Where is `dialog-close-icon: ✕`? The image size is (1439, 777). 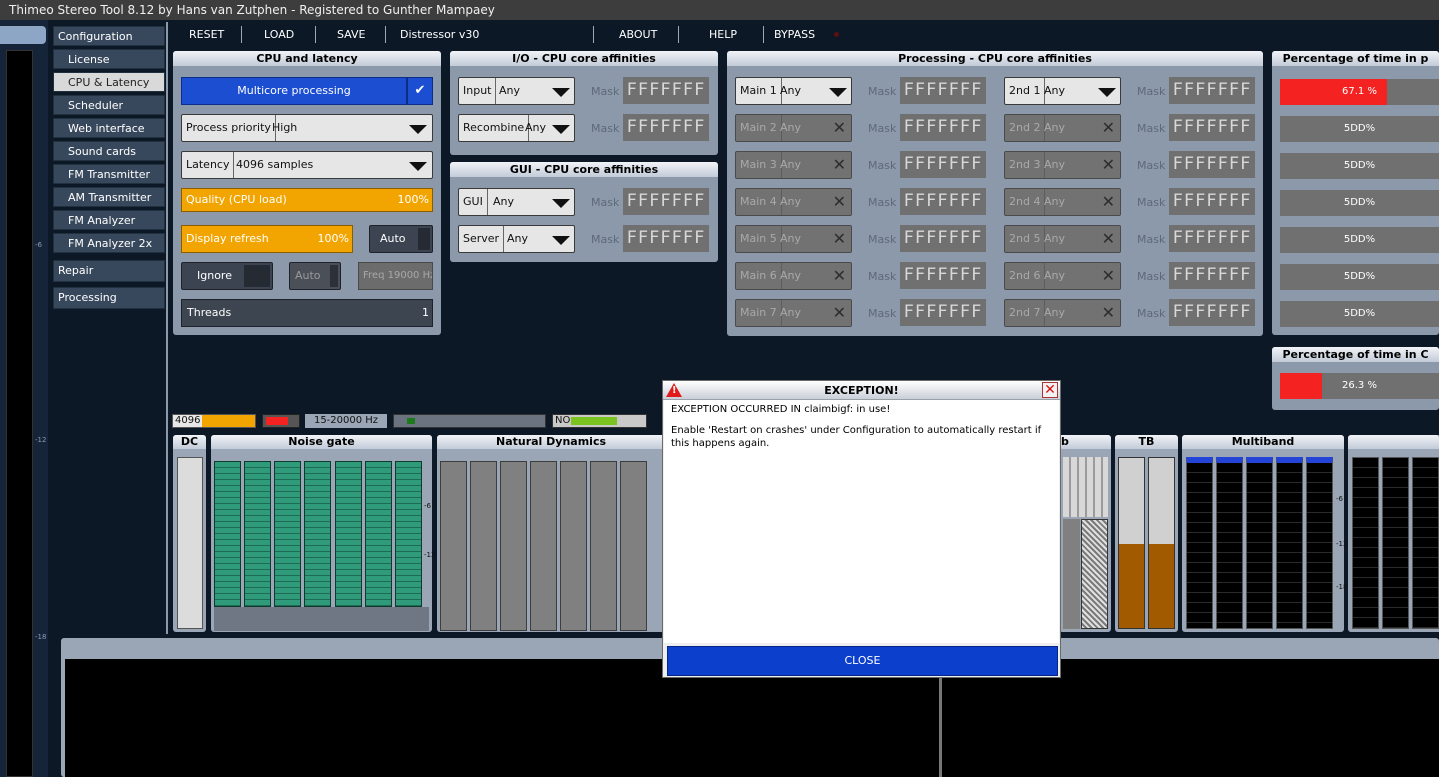 dialog-close-icon: ✕ is located at coordinates (1050, 390).